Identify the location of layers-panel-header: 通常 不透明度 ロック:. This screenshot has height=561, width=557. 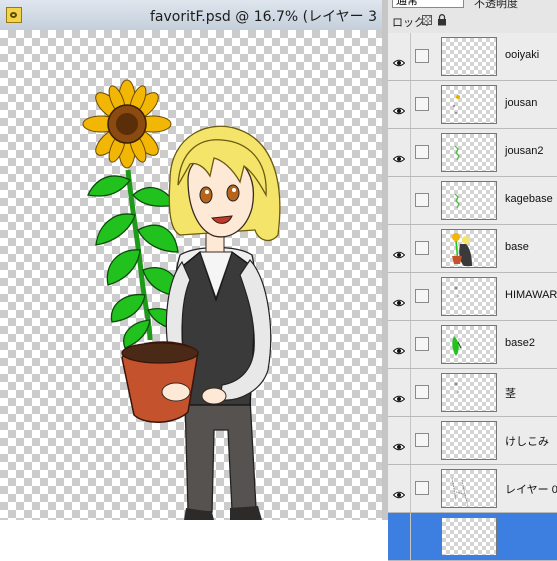
(472, 17).